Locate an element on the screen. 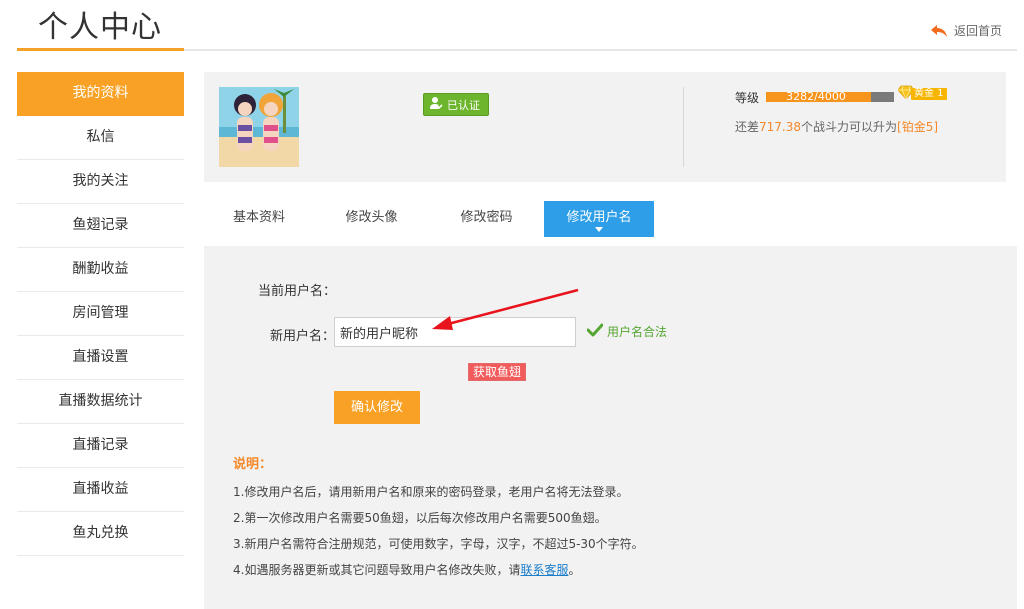  profile-divider is located at coordinates (683, 127).